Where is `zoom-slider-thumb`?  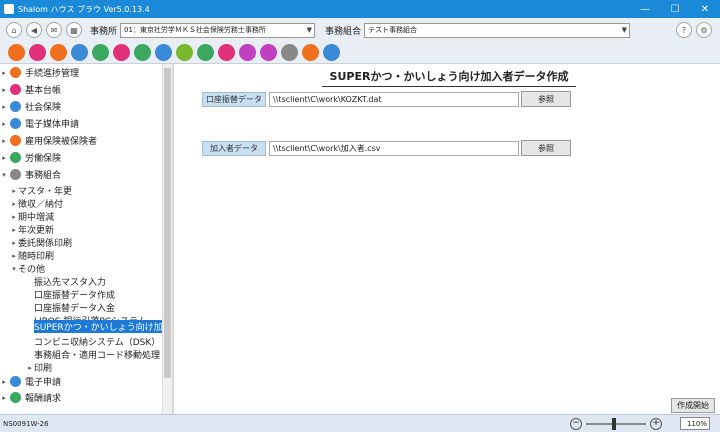 zoom-slider-thumb is located at coordinates (614, 423).